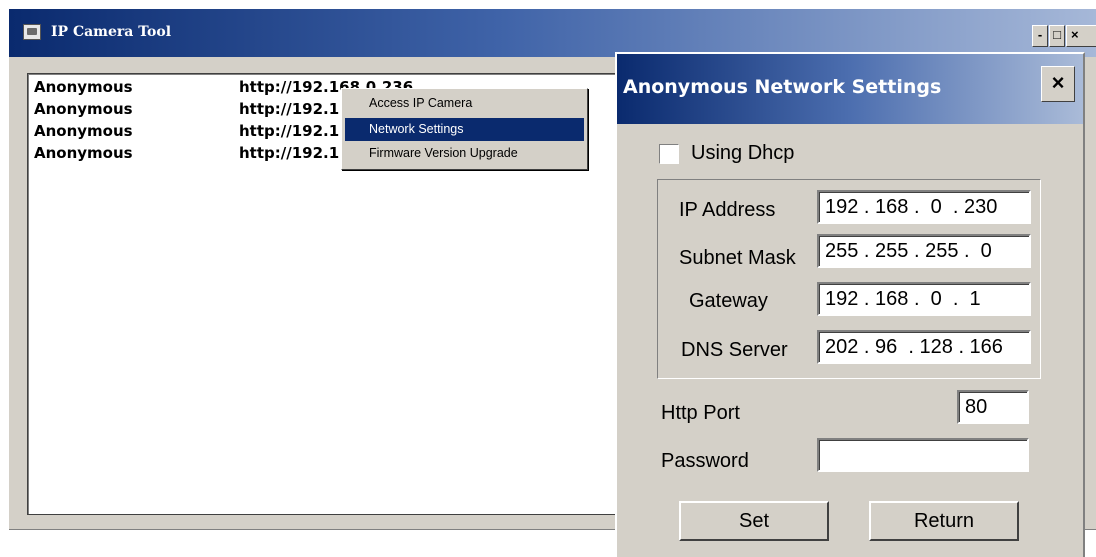  I want to click on minimize-button: -, so click(1040, 36).